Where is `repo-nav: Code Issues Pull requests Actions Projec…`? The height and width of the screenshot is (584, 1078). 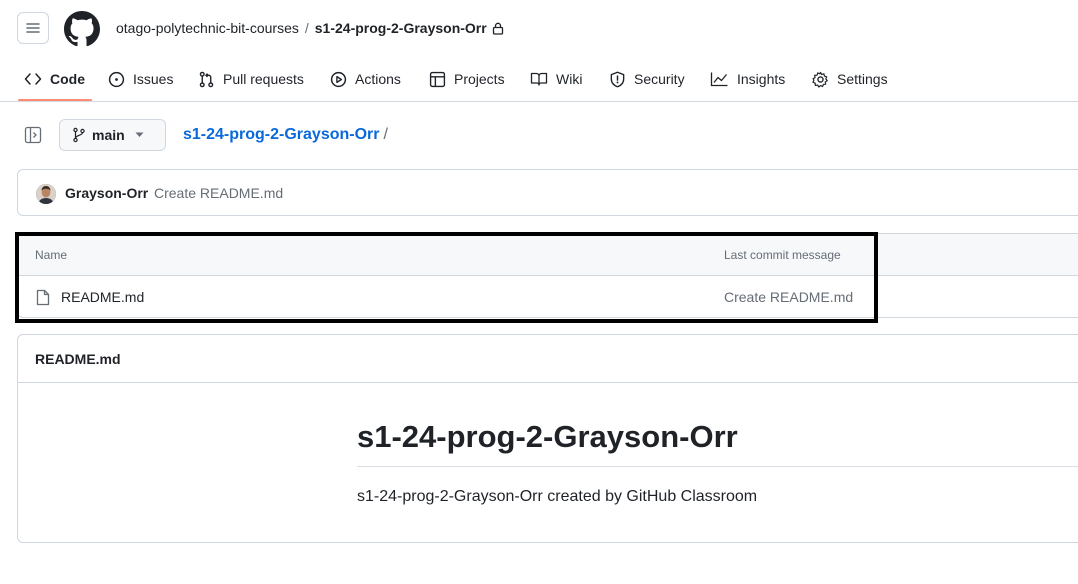 repo-nav: Code Issues Pull requests Actions Projec… is located at coordinates (539, 79).